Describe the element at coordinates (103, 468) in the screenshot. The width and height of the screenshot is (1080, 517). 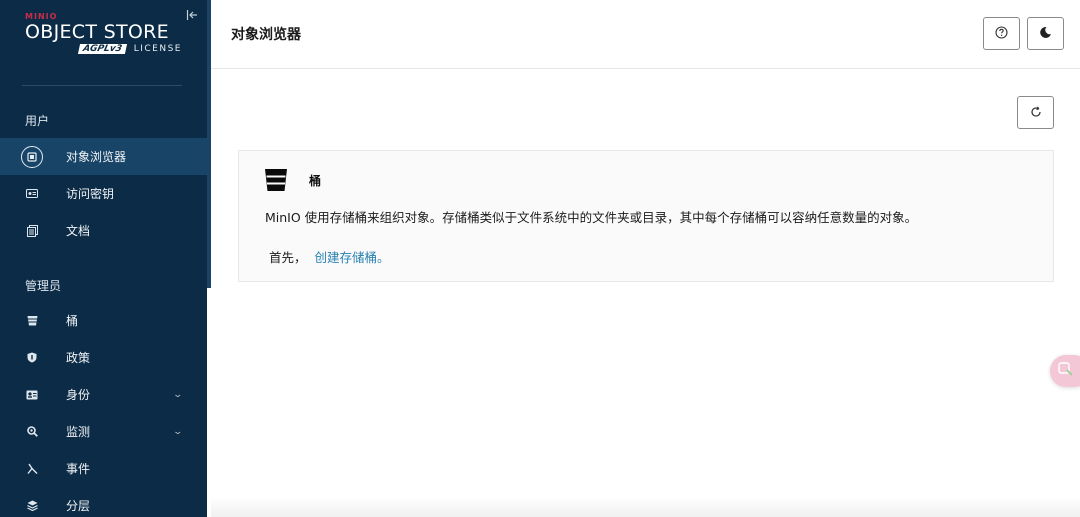
I see `sidebar-item-events: 事件` at that location.